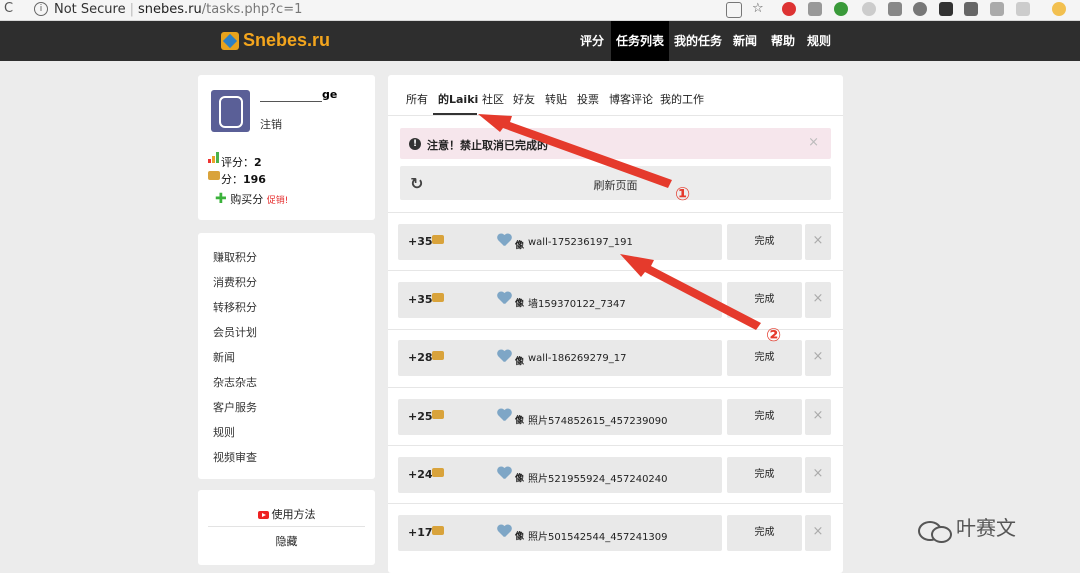 This screenshot has height=573, width=1080. Describe the element at coordinates (774, 335) in the screenshot. I see `annotation-marker-2: ②` at that location.